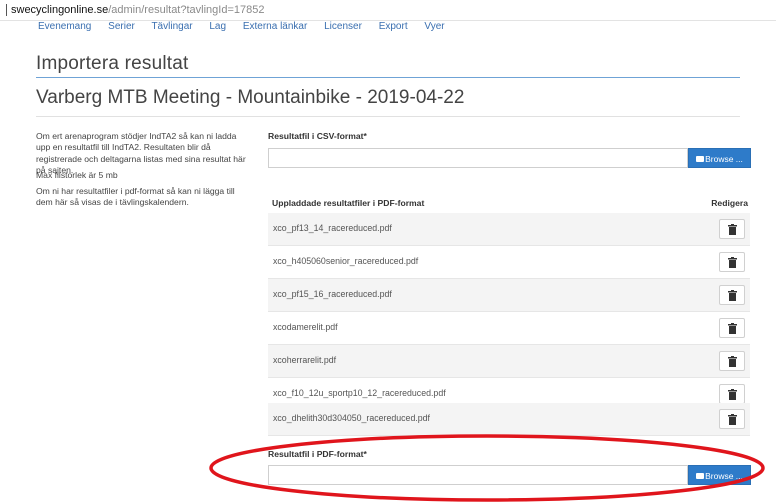  What do you see at coordinates (509, 295) in the screenshot?
I see `table-row: xco_pf15_16_racereduced.pdf` at bounding box center [509, 295].